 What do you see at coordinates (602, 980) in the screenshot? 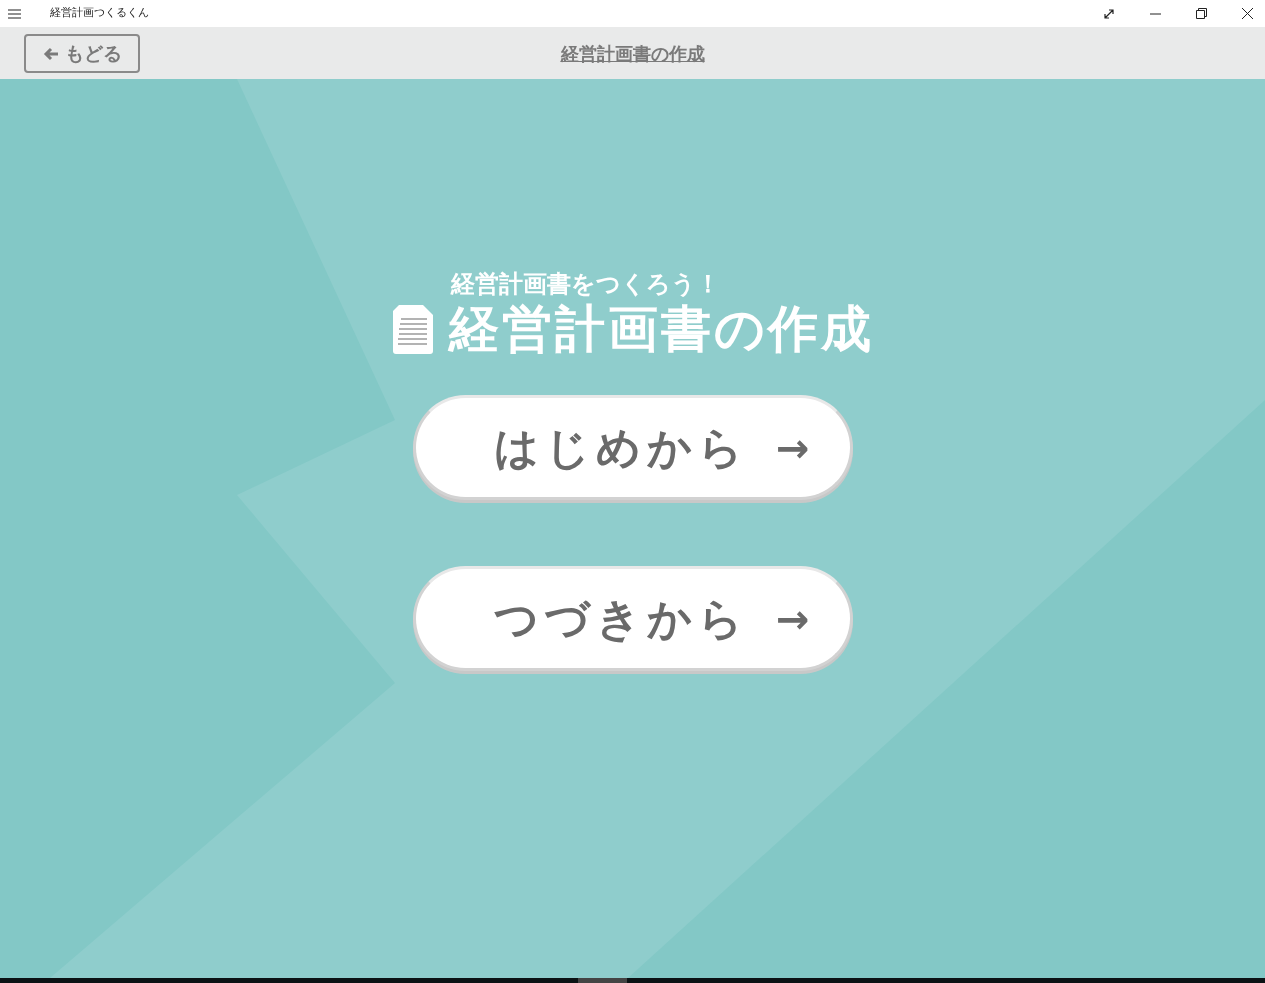
I see `scroll-thumb` at bounding box center [602, 980].